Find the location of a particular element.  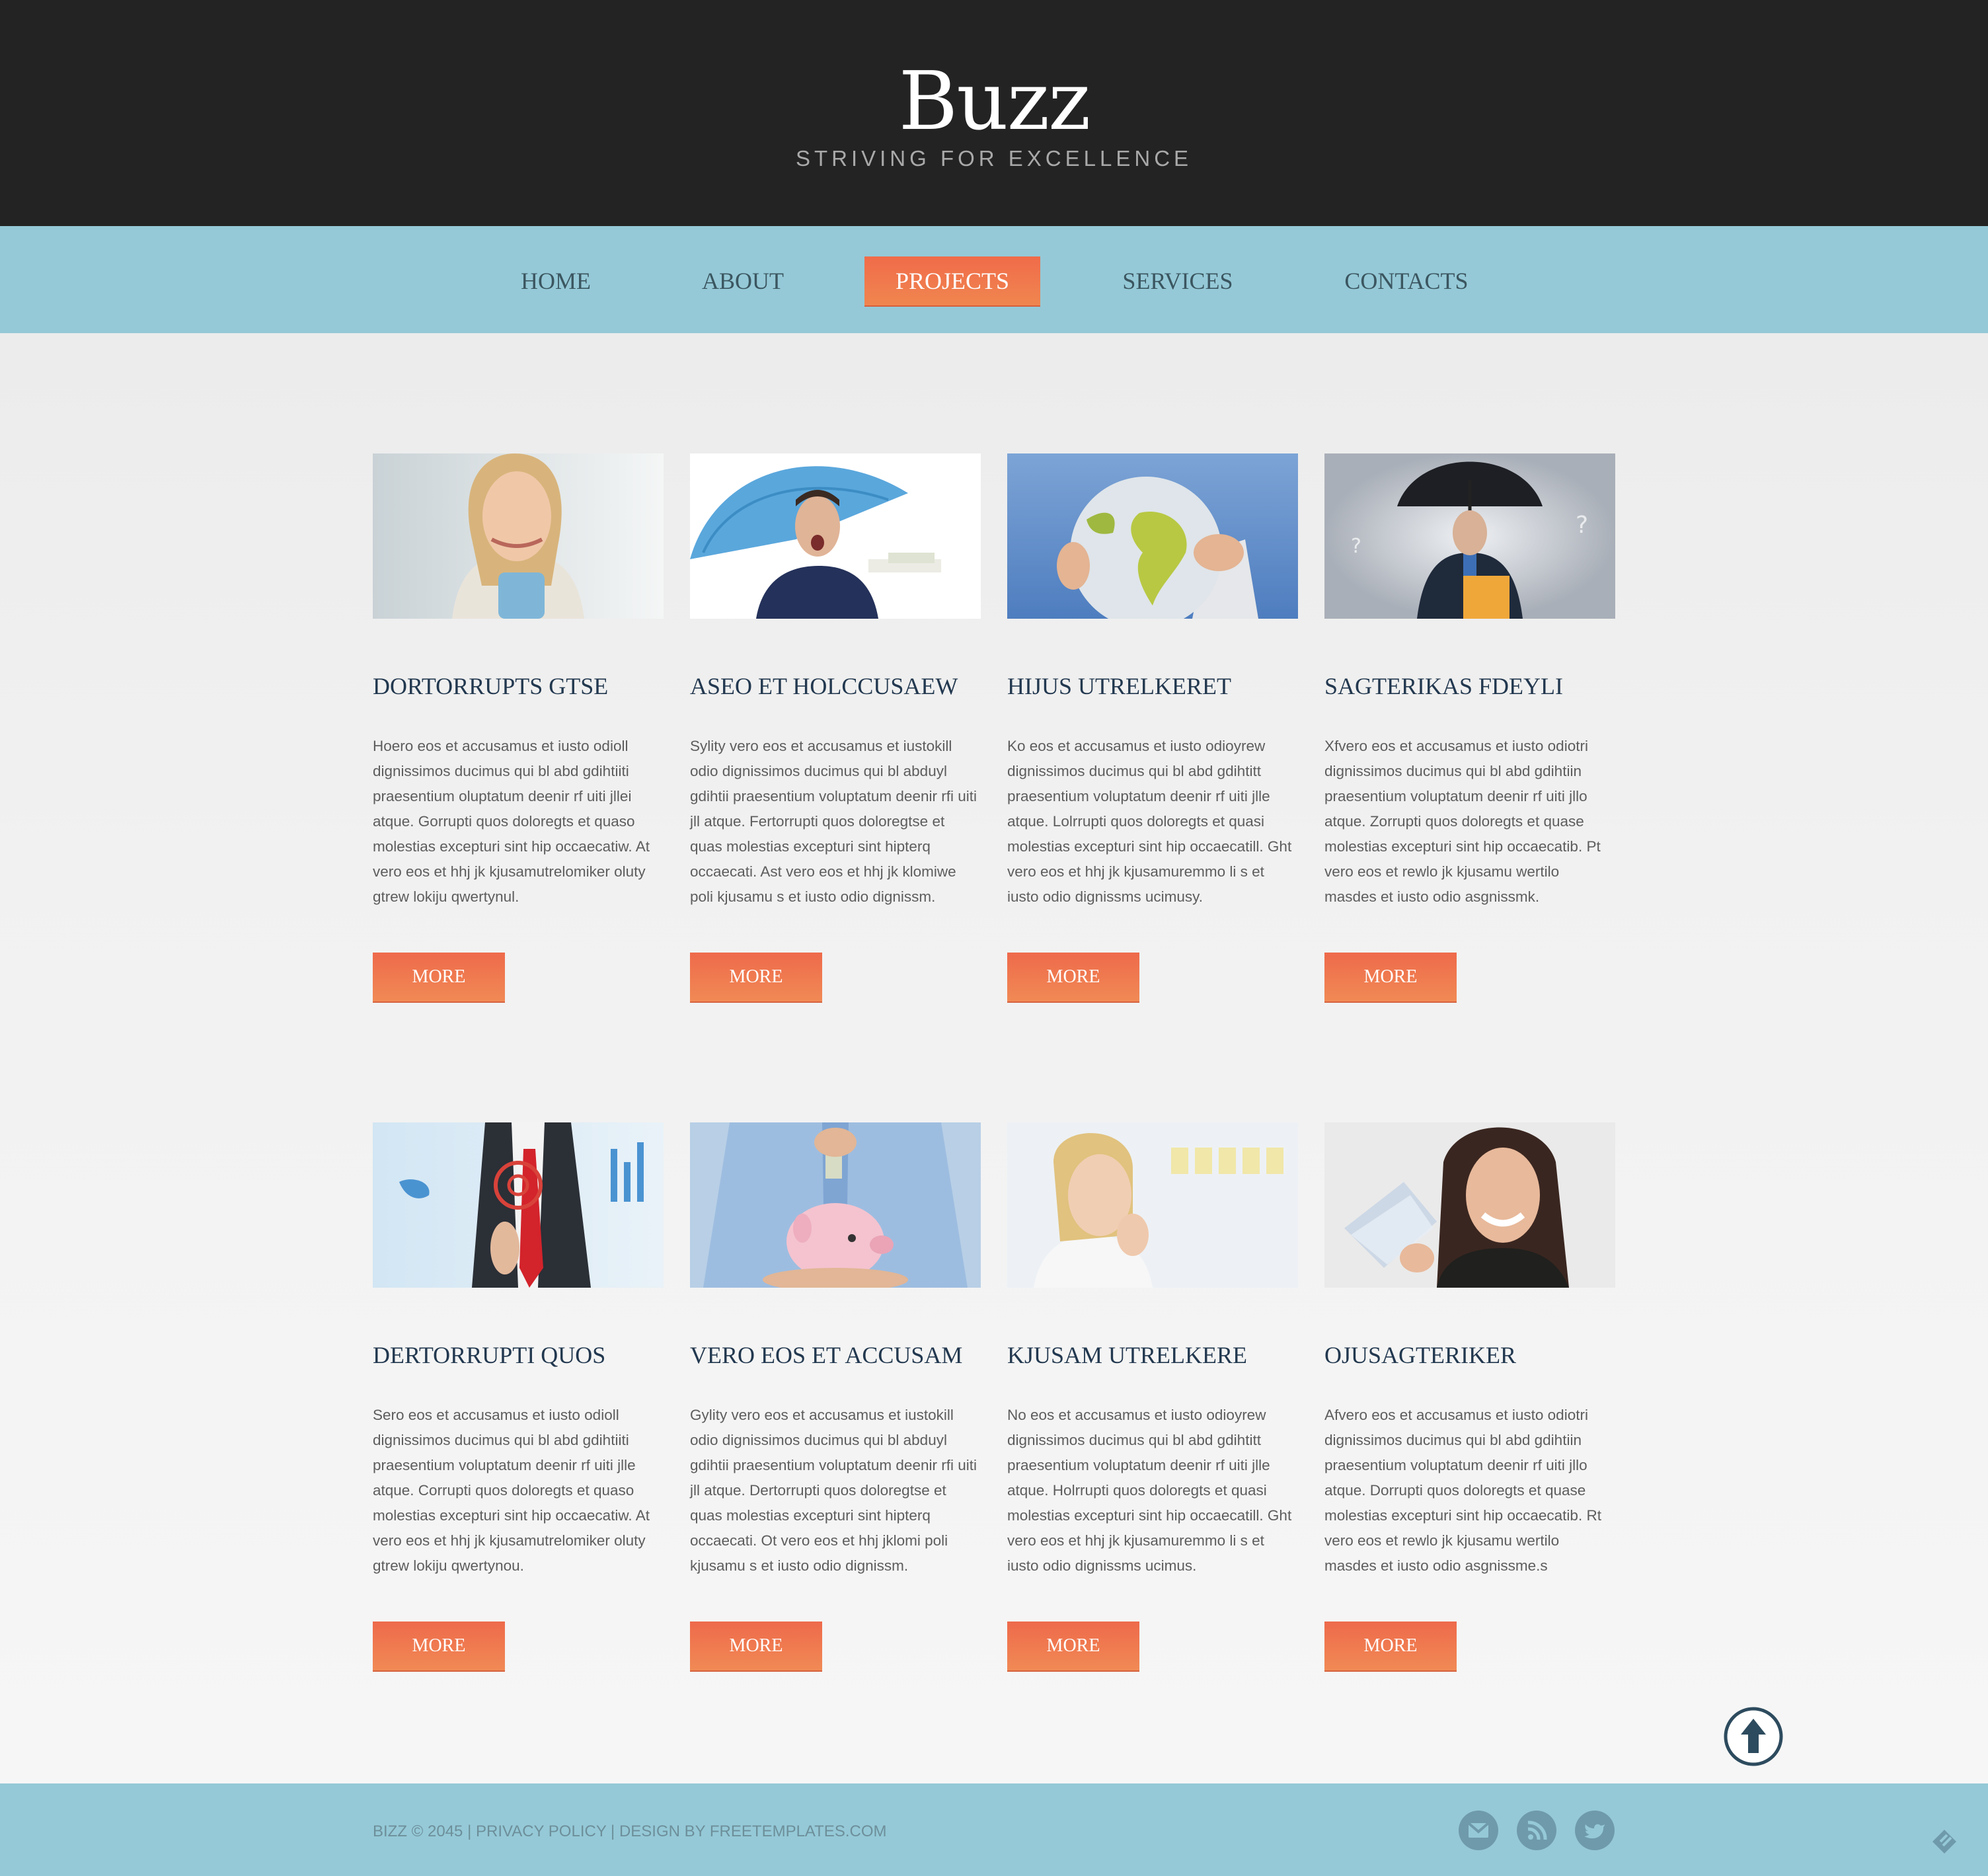

project-title: ASEO ET HOLCCUSAEW is located at coordinates (842, 686).